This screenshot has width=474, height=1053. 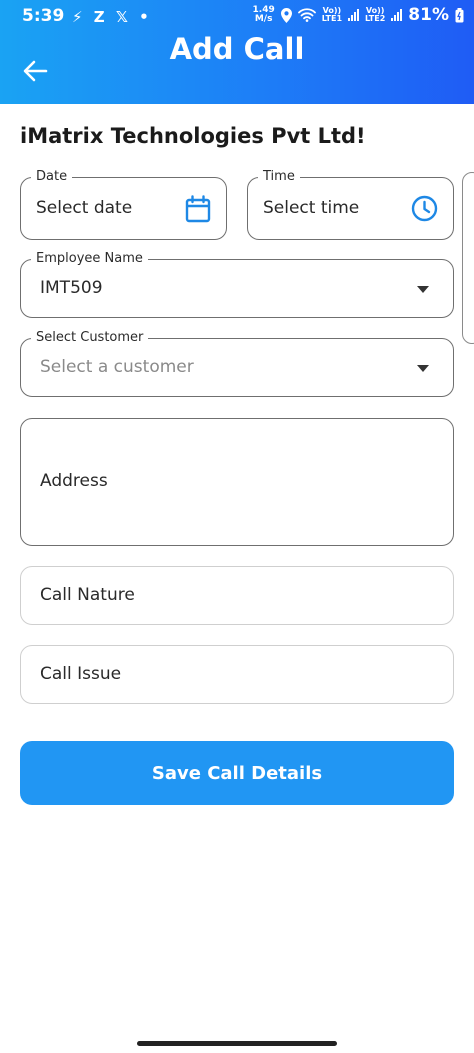 I want to click on battery-percentage: 81%, so click(x=428, y=15).